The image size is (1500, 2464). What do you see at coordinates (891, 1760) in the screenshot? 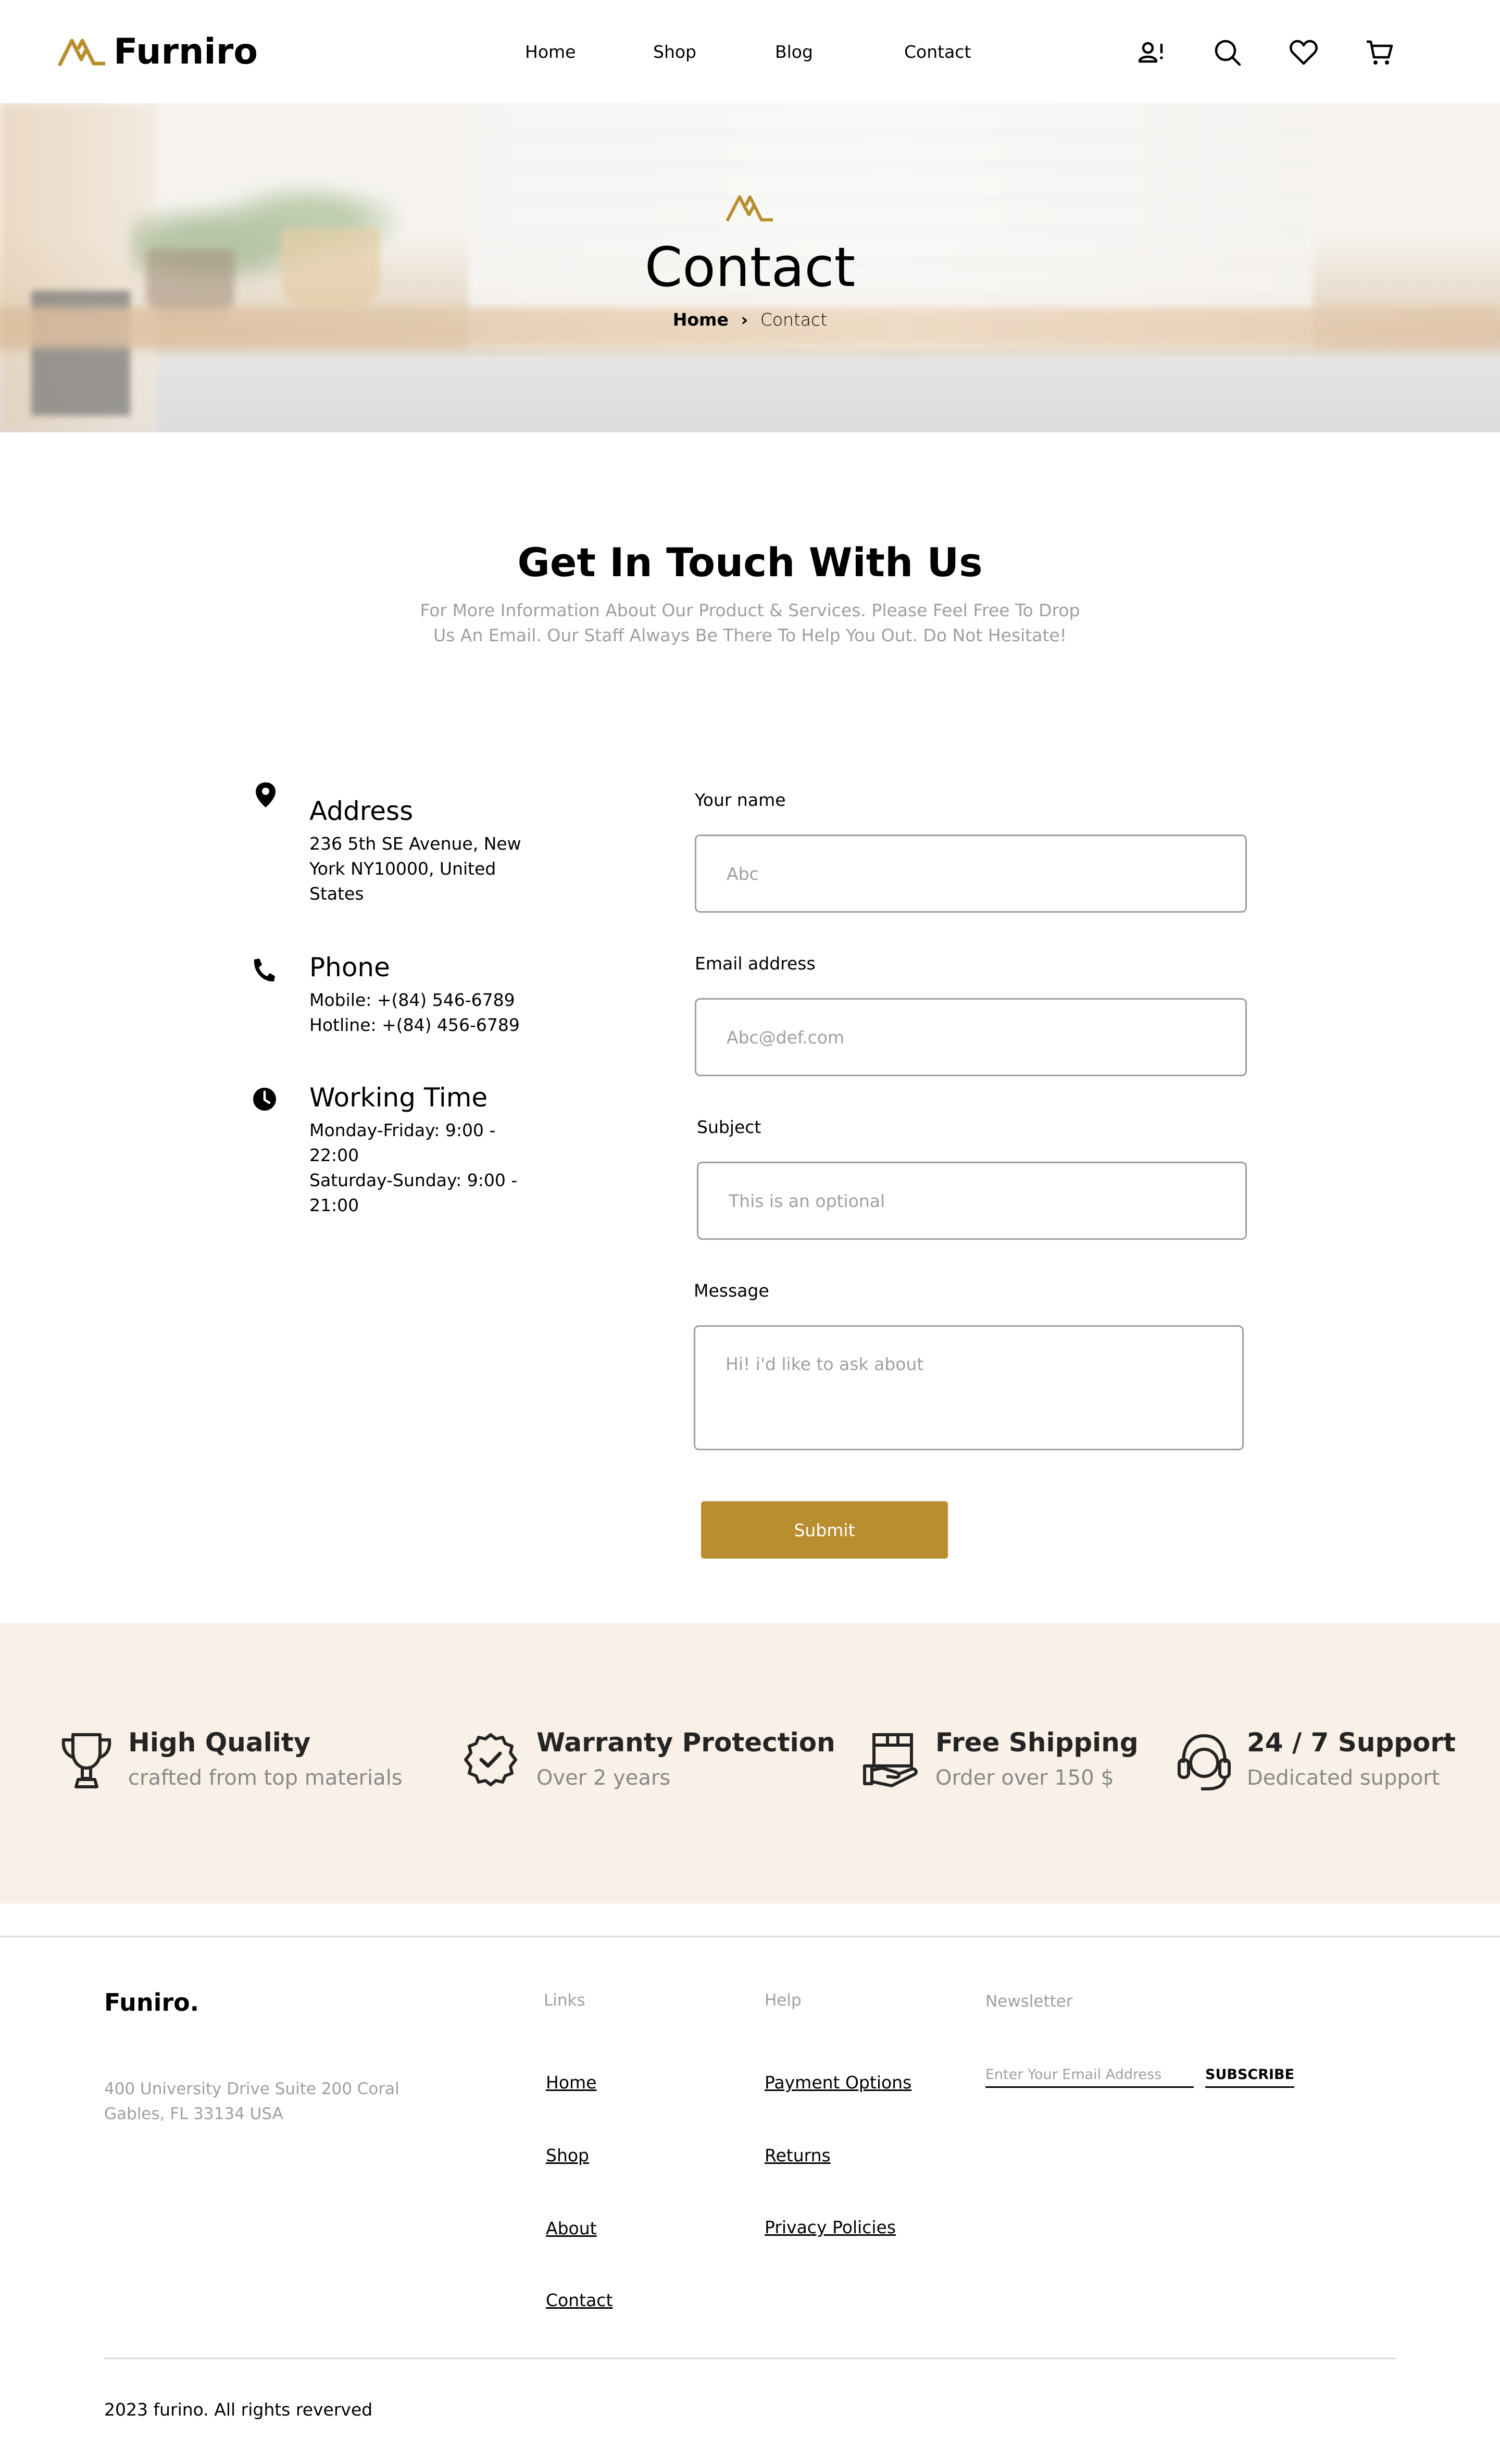
I see `shipping-box-icon` at bounding box center [891, 1760].